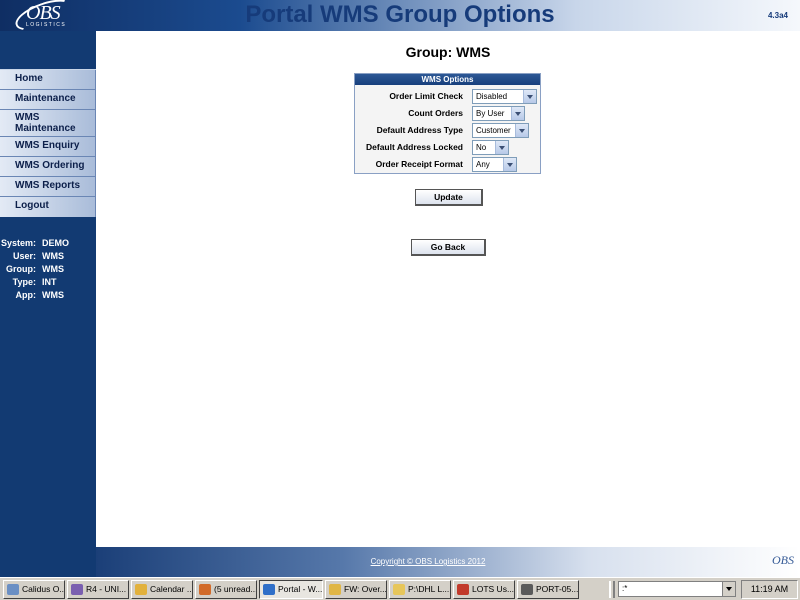  Describe the element at coordinates (24, 282) in the screenshot. I see `info-key: Type:` at that location.